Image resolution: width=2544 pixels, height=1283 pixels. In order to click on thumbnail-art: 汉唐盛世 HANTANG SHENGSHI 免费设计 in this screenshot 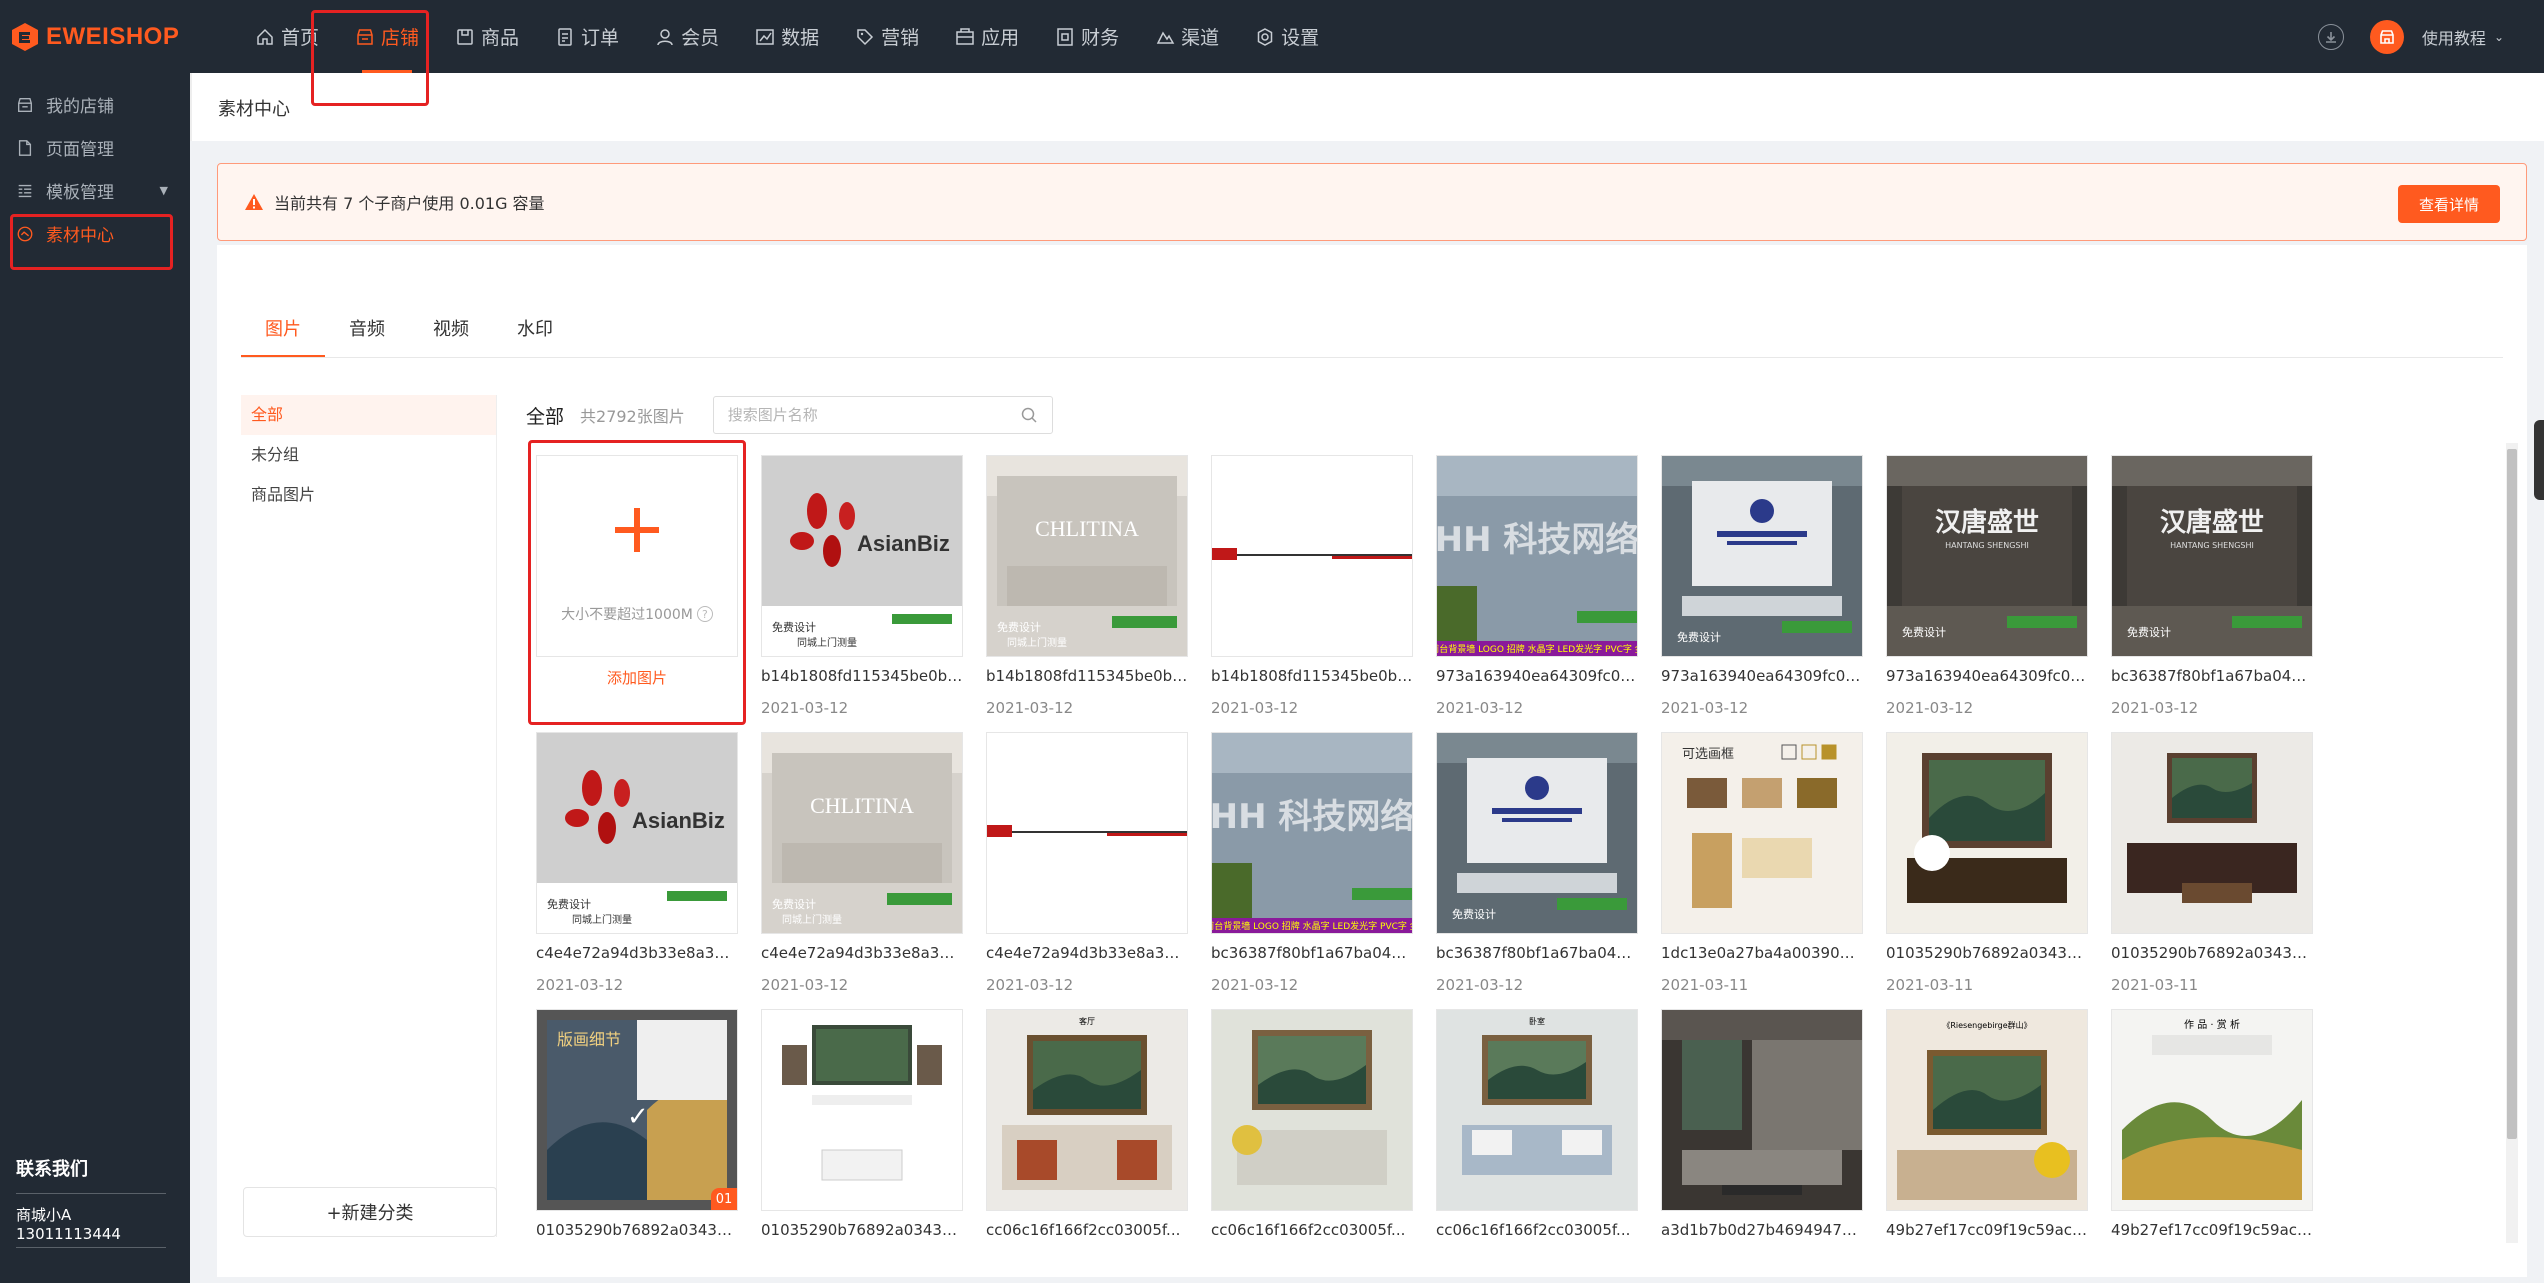, I will do `click(2212, 556)`.